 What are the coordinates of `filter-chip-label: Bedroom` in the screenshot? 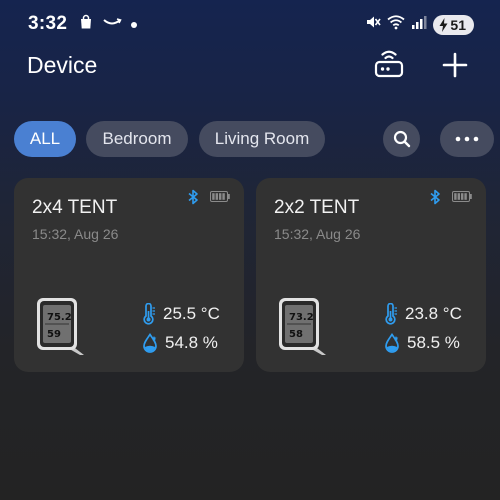 It's located at (137, 138).